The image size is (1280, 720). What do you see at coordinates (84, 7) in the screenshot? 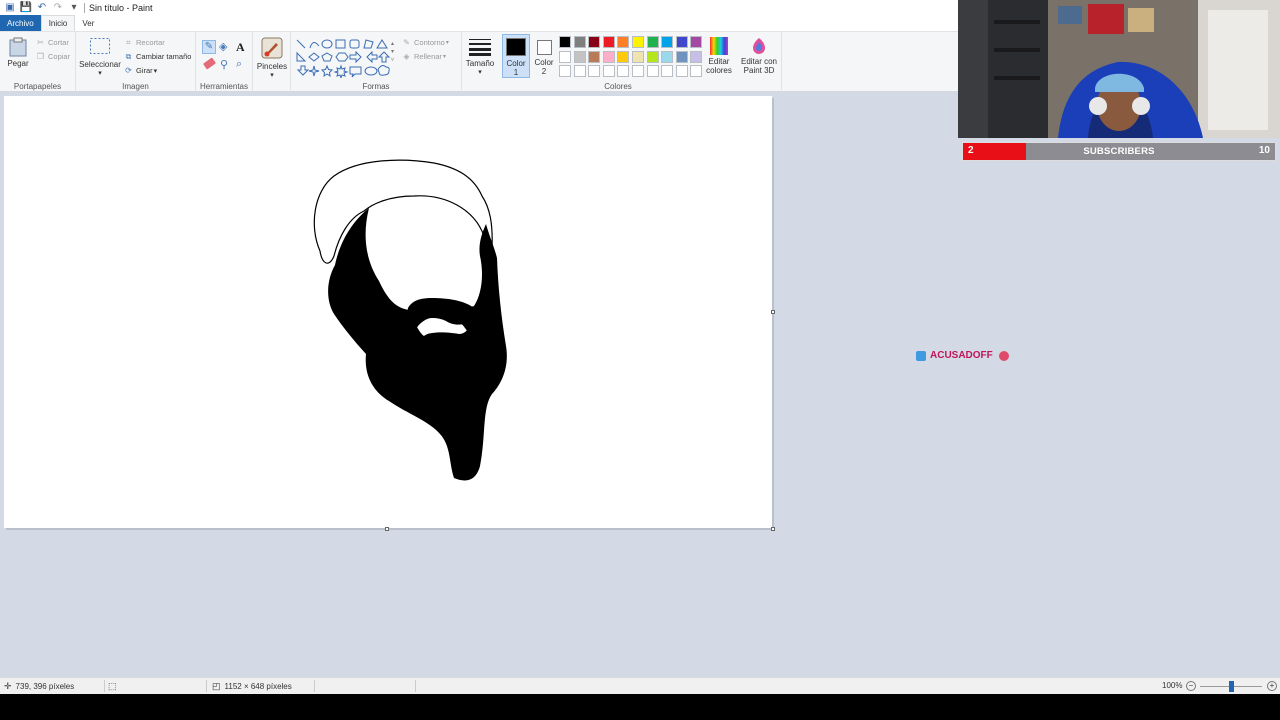
I see `title-separator` at bounding box center [84, 7].